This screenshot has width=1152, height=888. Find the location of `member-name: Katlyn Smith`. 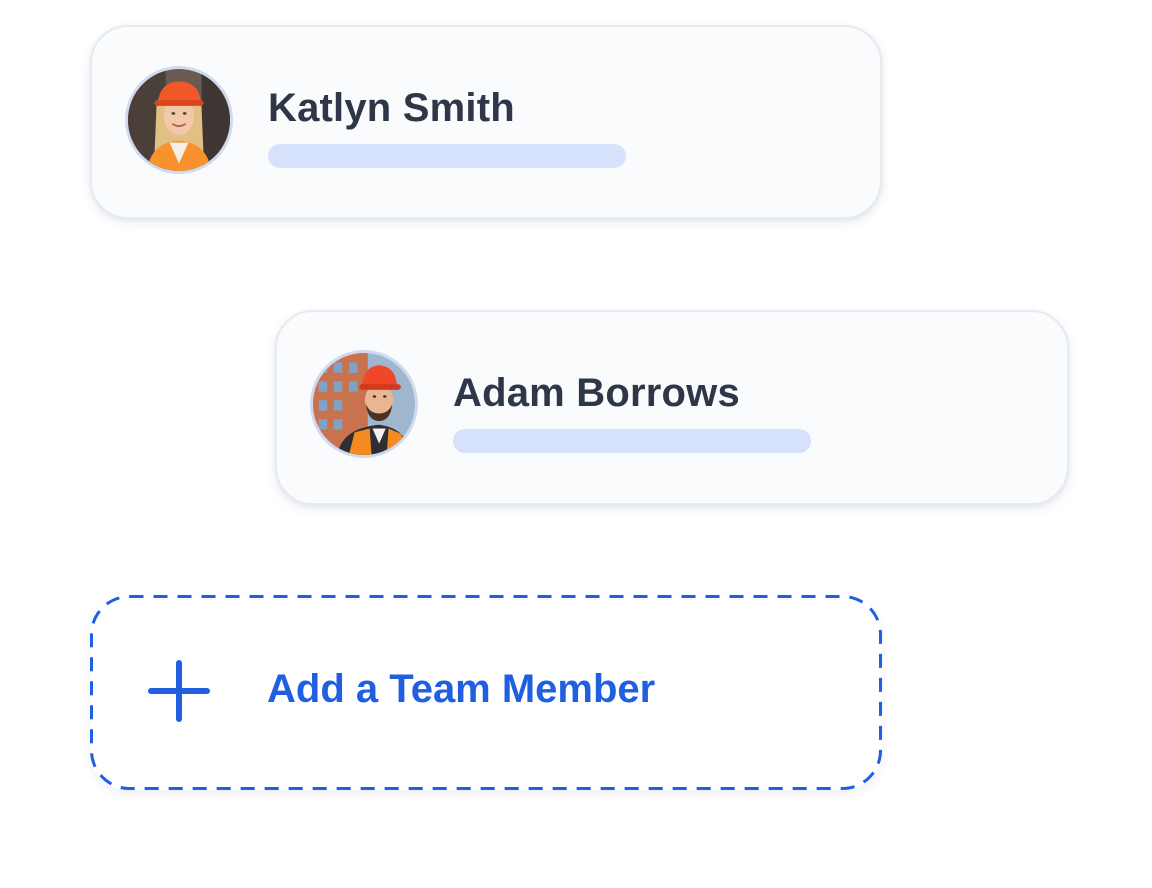

member-name: Katlyn Smith is located at coordinates (391, 108).